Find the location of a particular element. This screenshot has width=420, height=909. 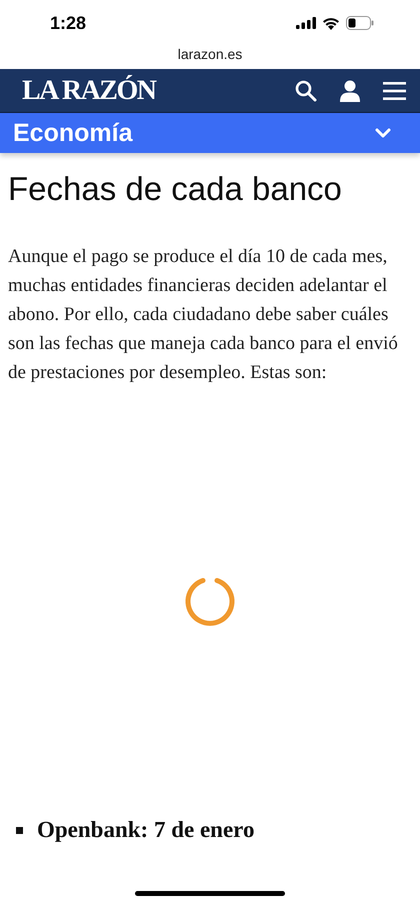

wifi-icon is located at coordinates (331, 23).